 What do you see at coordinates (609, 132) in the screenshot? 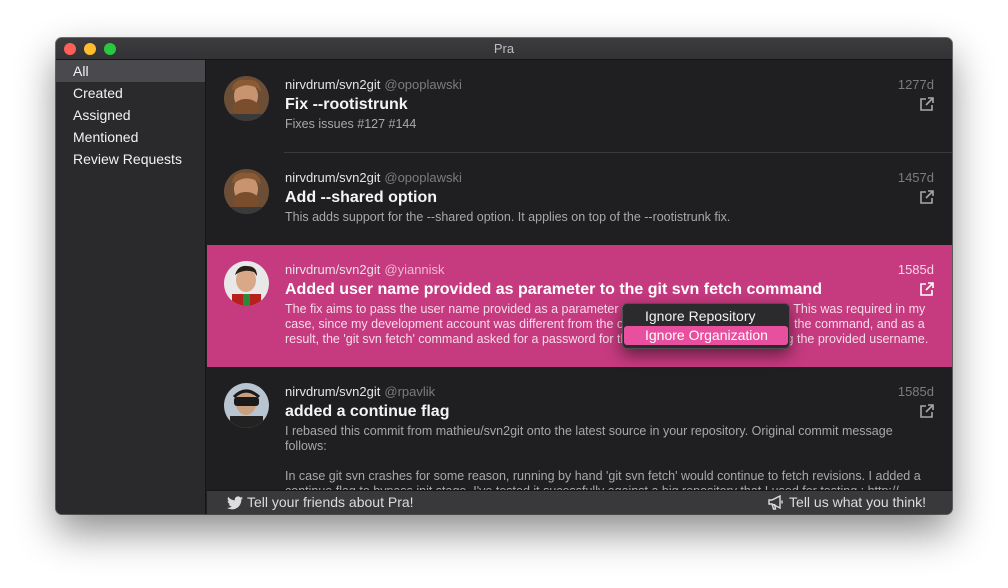
I see `pull-request-description: Fixes issues #127 #144` at bounding box center [609, 132].